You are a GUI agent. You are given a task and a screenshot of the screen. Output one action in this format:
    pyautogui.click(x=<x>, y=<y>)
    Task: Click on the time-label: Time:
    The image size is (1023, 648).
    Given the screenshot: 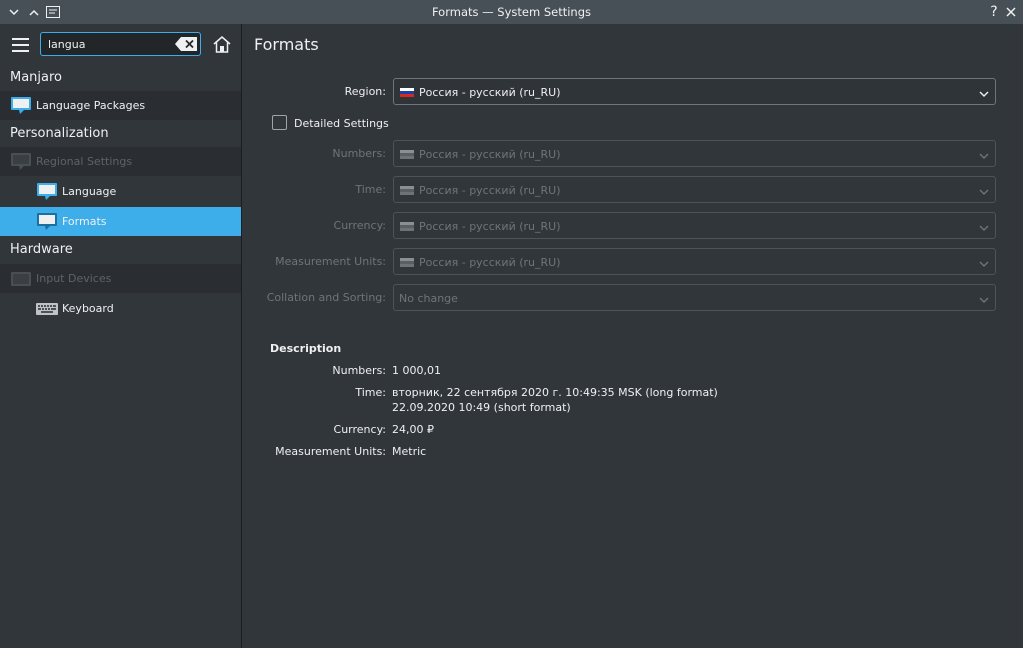 What is the action you would take?
    pyautogui.click(x=370, y=189)
    